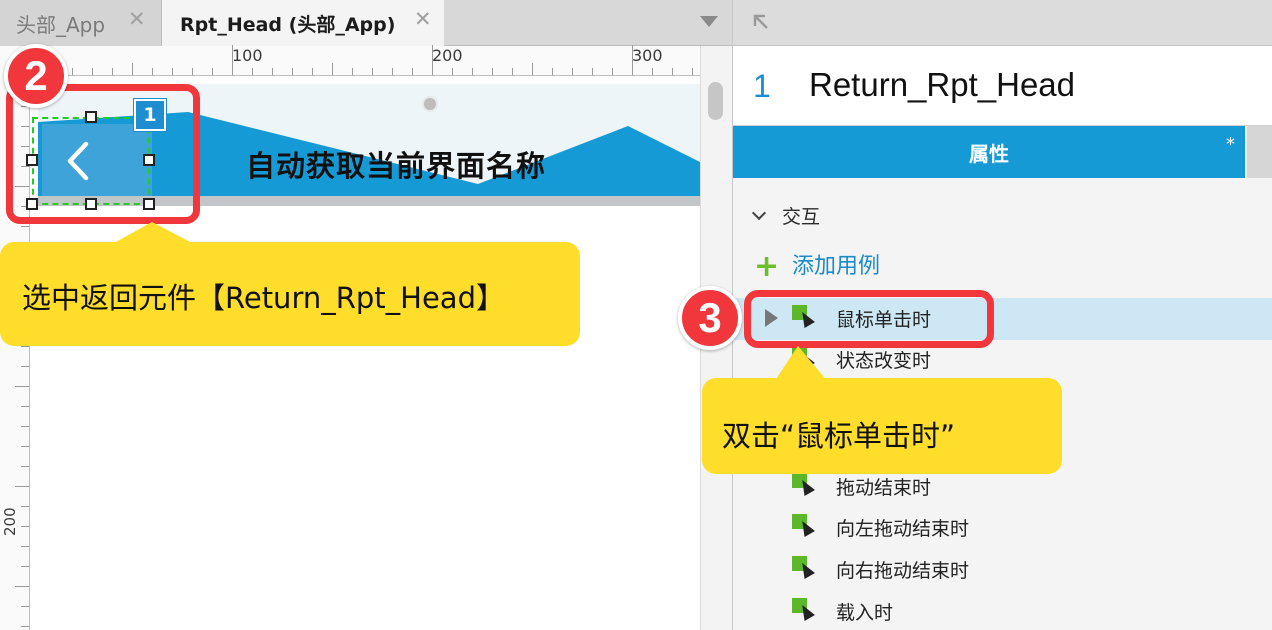  I want to click on section-label-interaction: 交互, so click(801, 215).